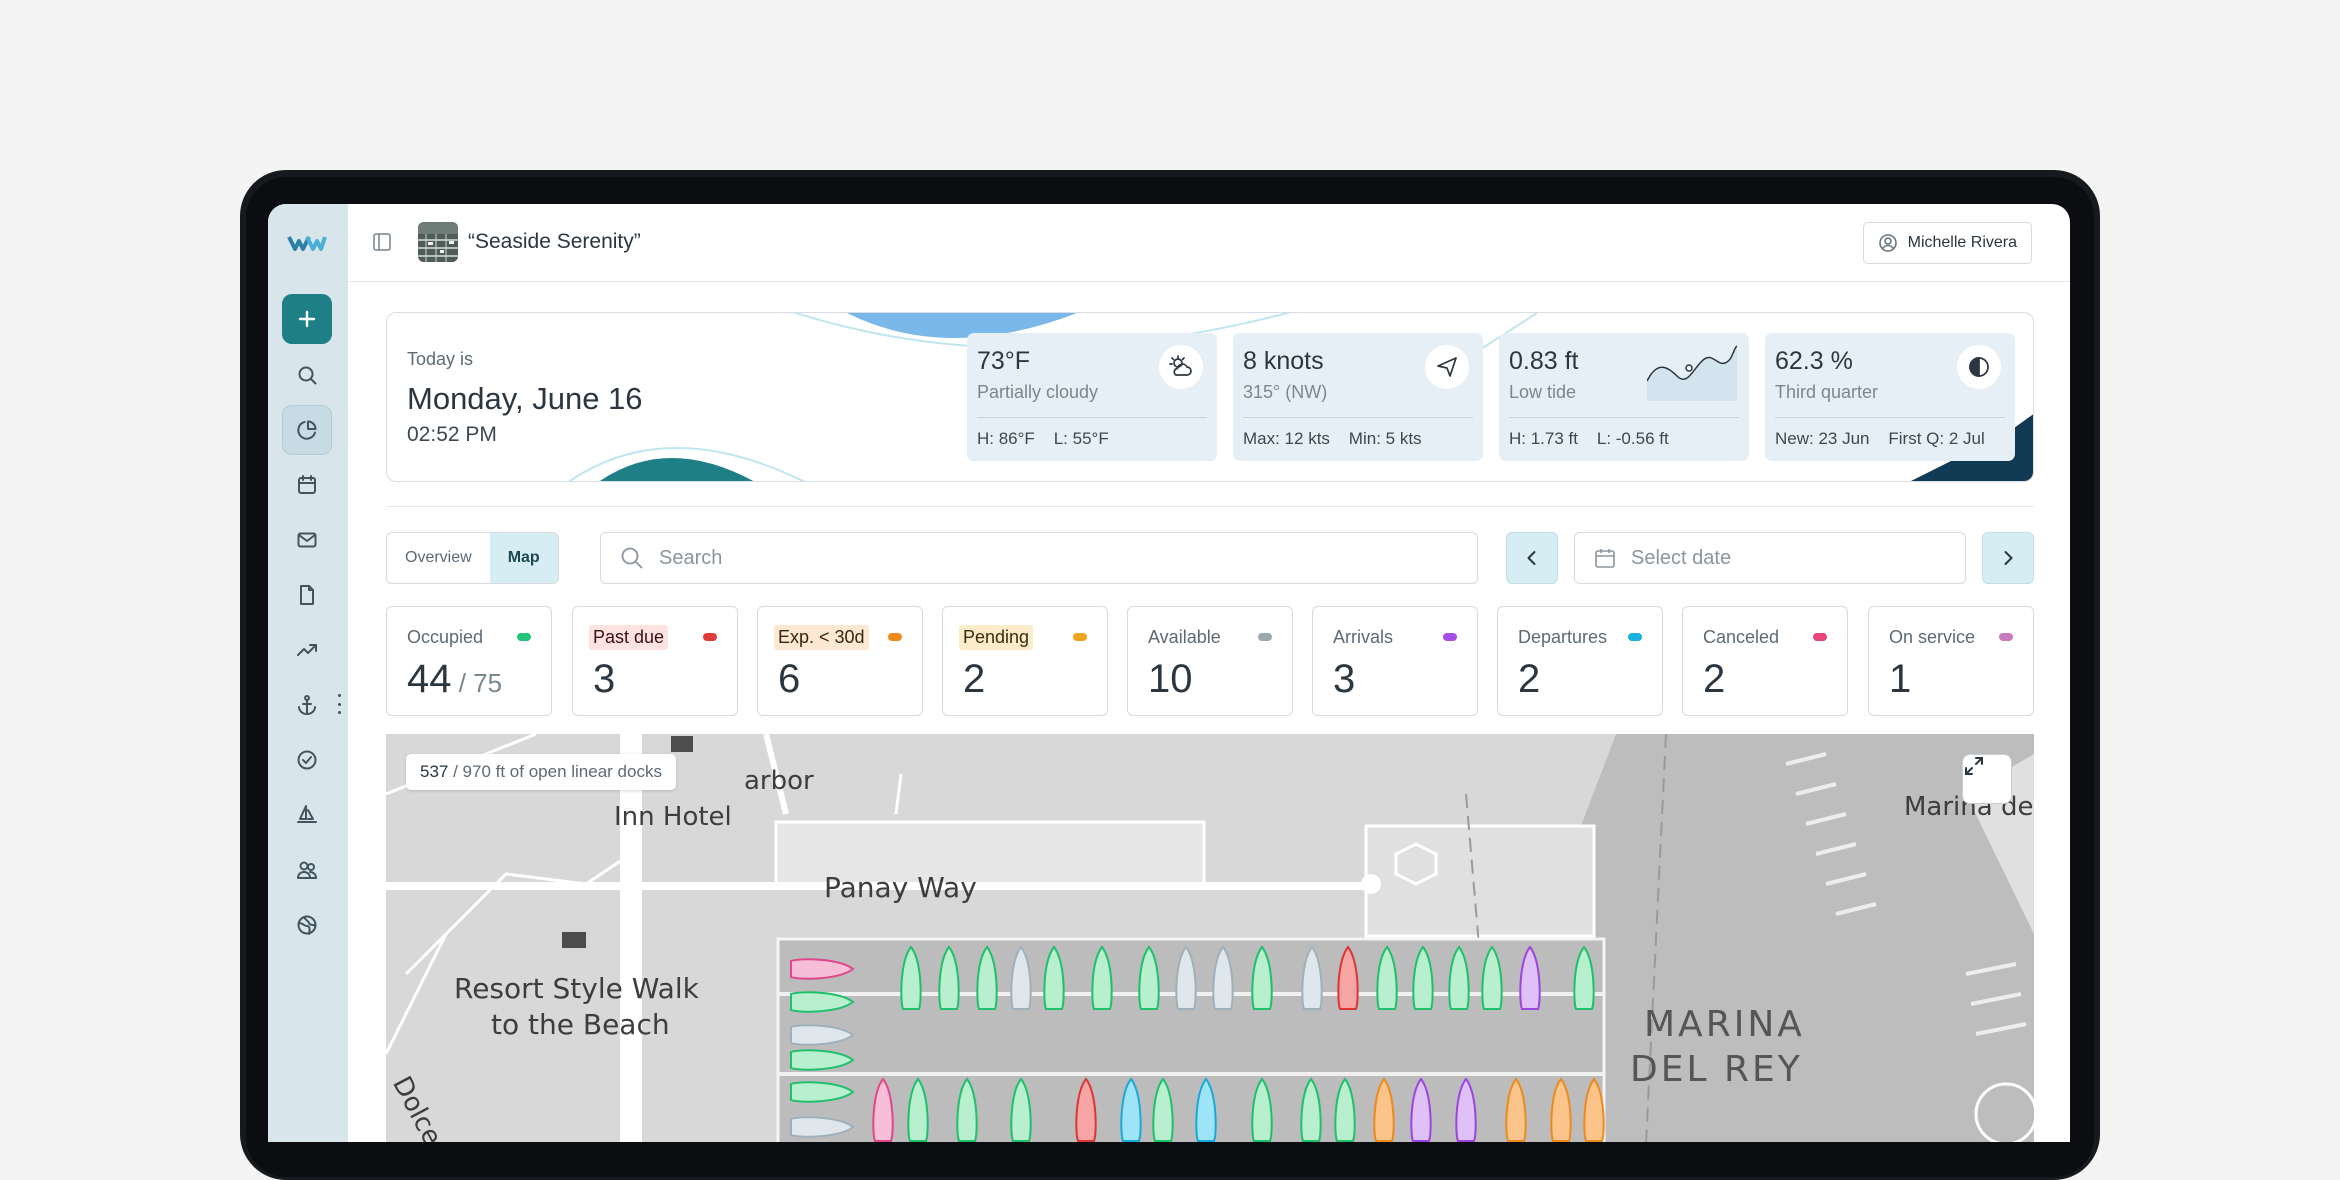 This screenshot has height=1180, width=2340. I want to click on search-nav-button, so click(307, 375).